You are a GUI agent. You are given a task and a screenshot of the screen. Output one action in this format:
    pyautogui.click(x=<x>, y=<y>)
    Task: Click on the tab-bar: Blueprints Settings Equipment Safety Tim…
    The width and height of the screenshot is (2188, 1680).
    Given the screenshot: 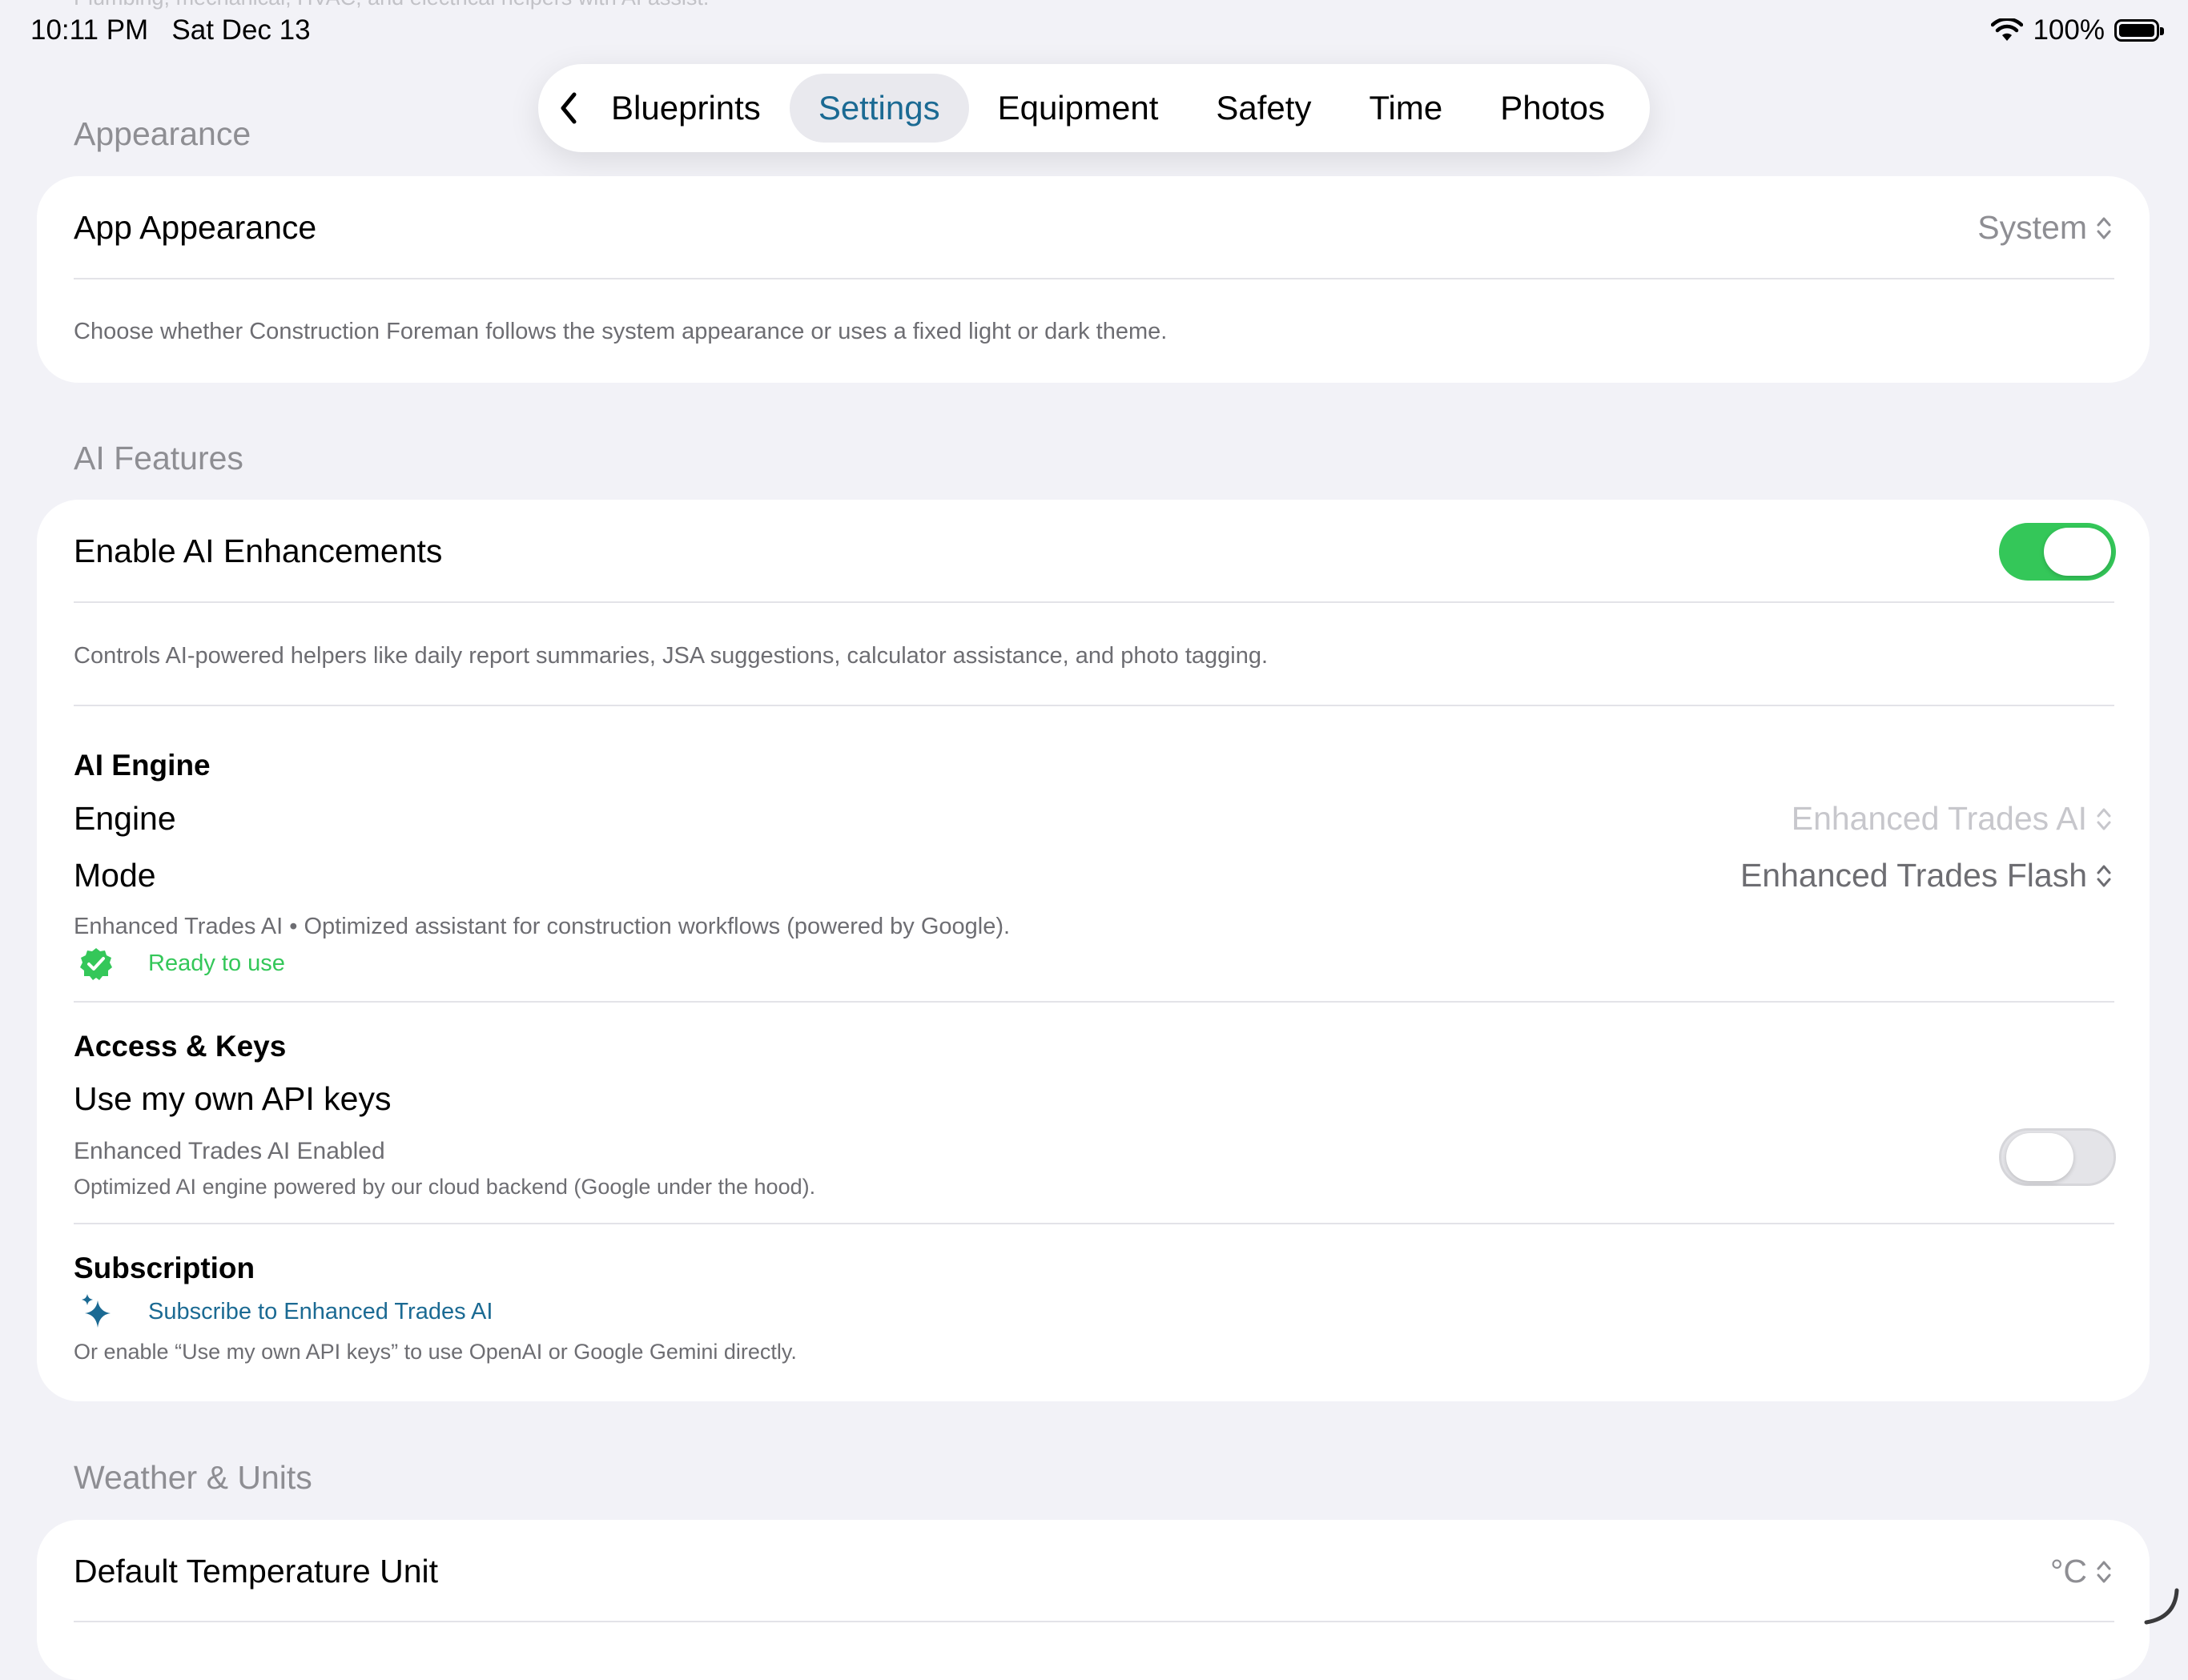 What is the action you would take?
    pyautogui.click(x=1094, y=108)
    